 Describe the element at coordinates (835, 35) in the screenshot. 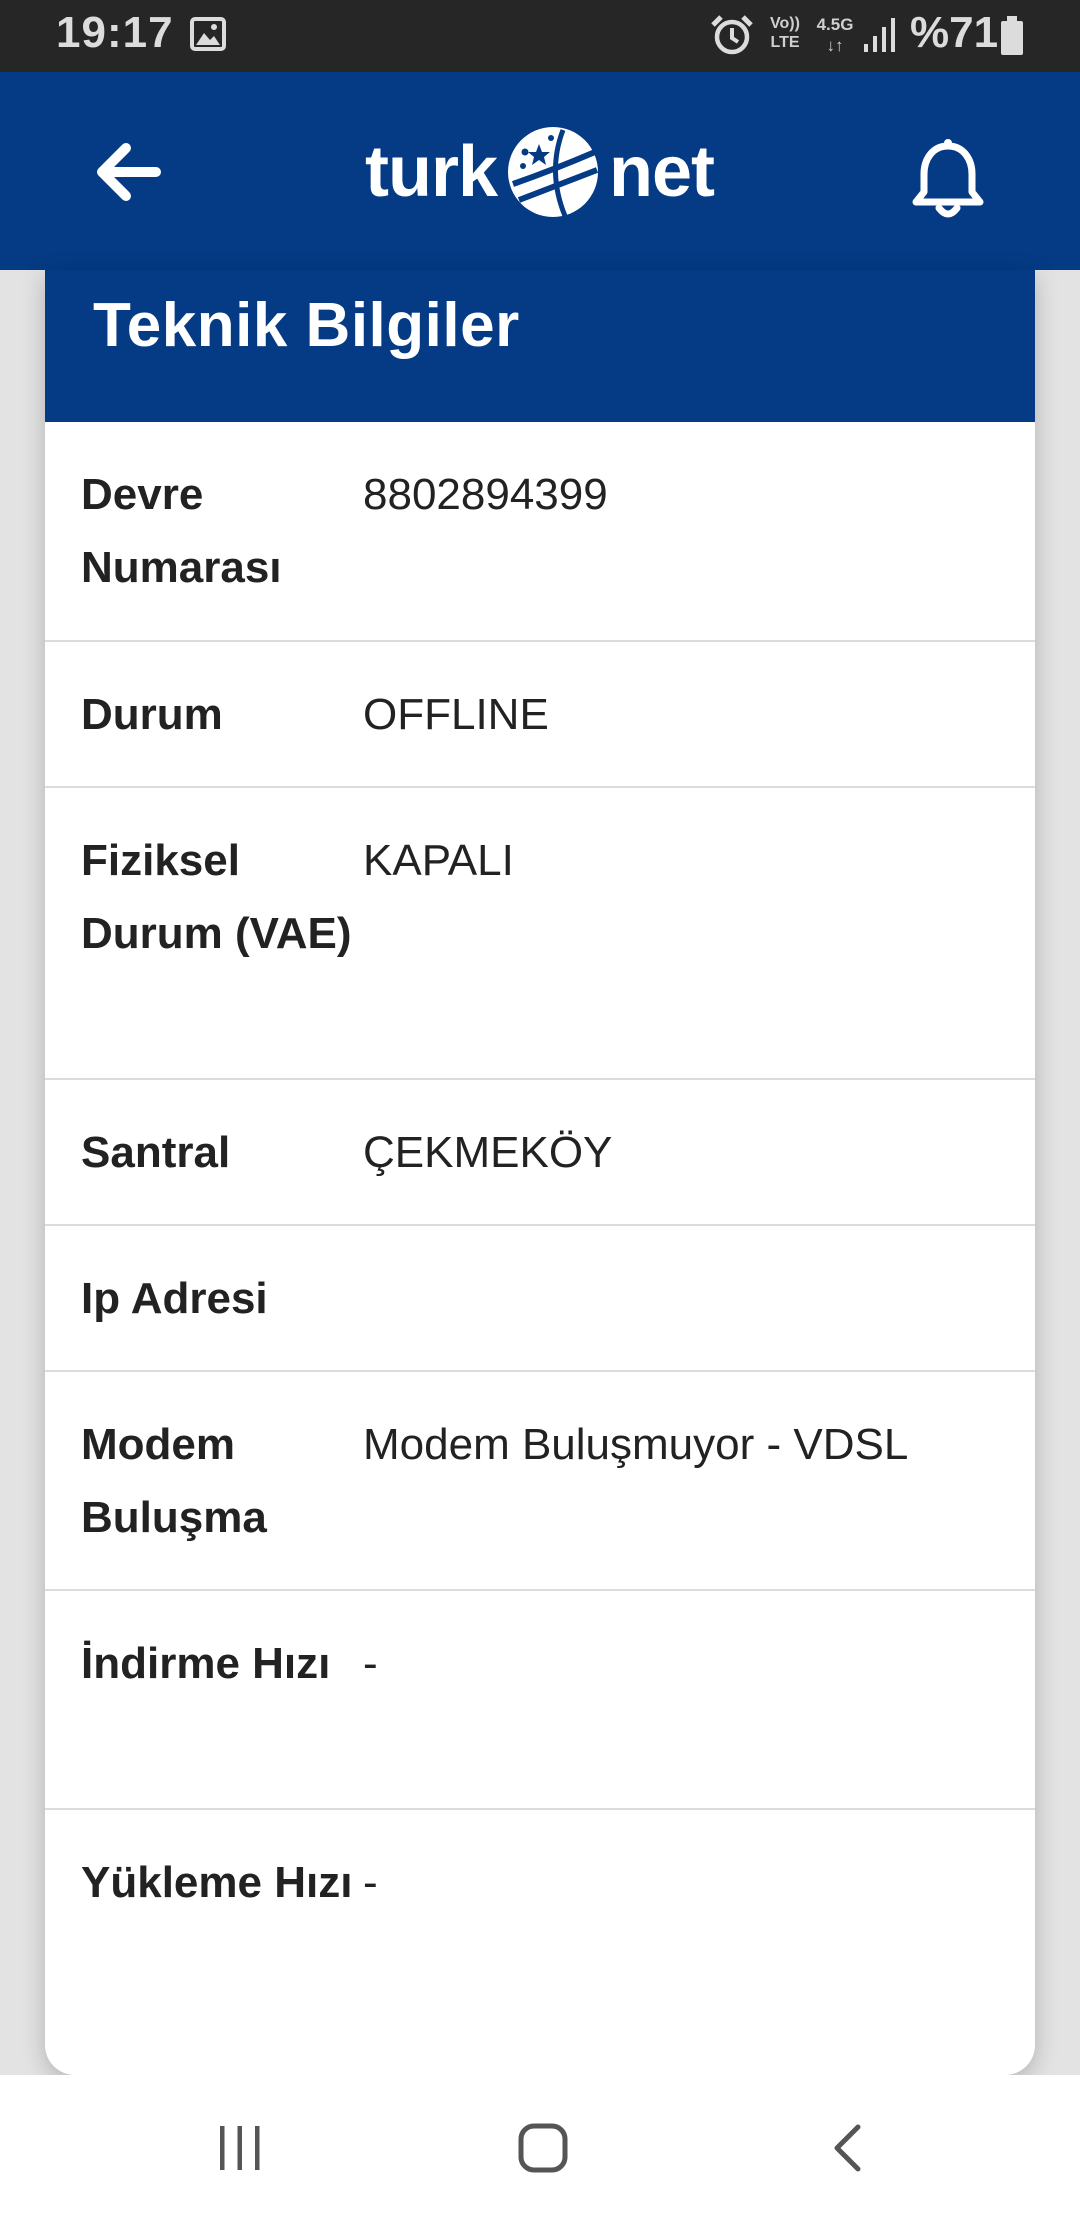

I see `network-type-indicator: 4.5G ↓↑` at that location.